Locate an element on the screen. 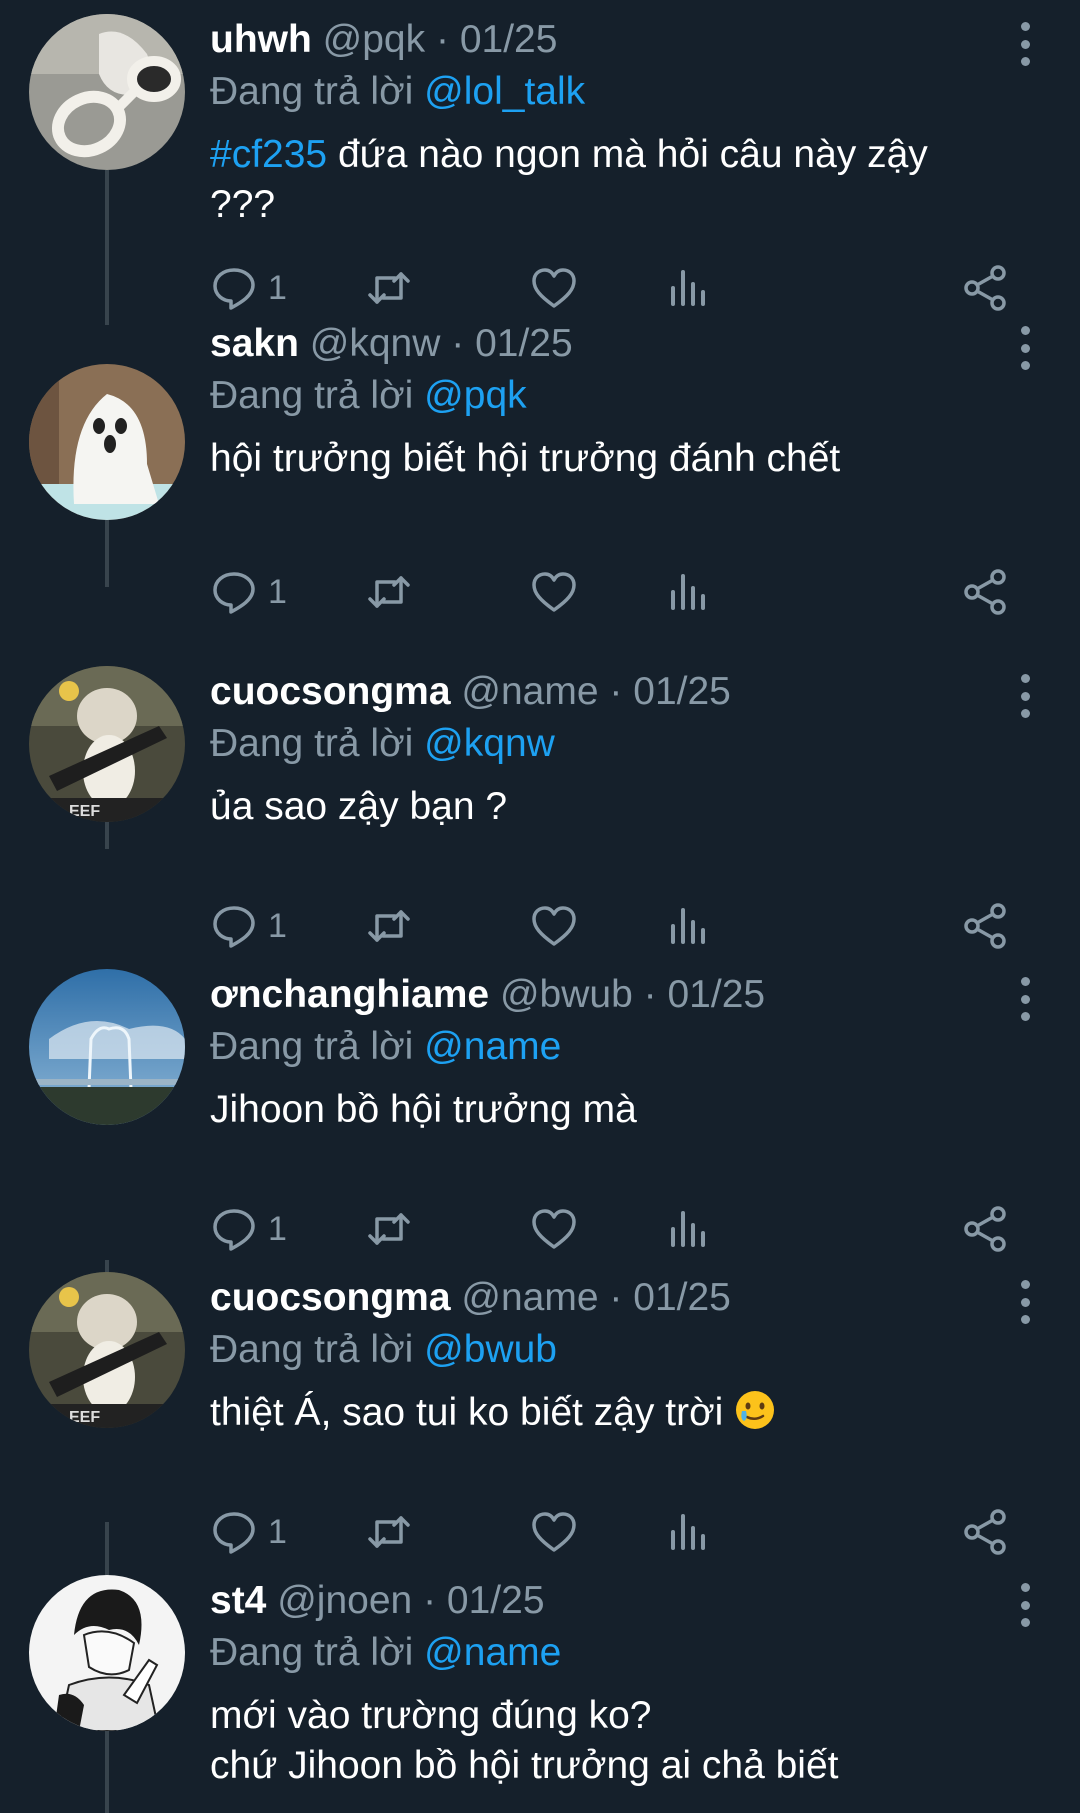  user-handle: @kqnw is located at coordinates (375, 343).